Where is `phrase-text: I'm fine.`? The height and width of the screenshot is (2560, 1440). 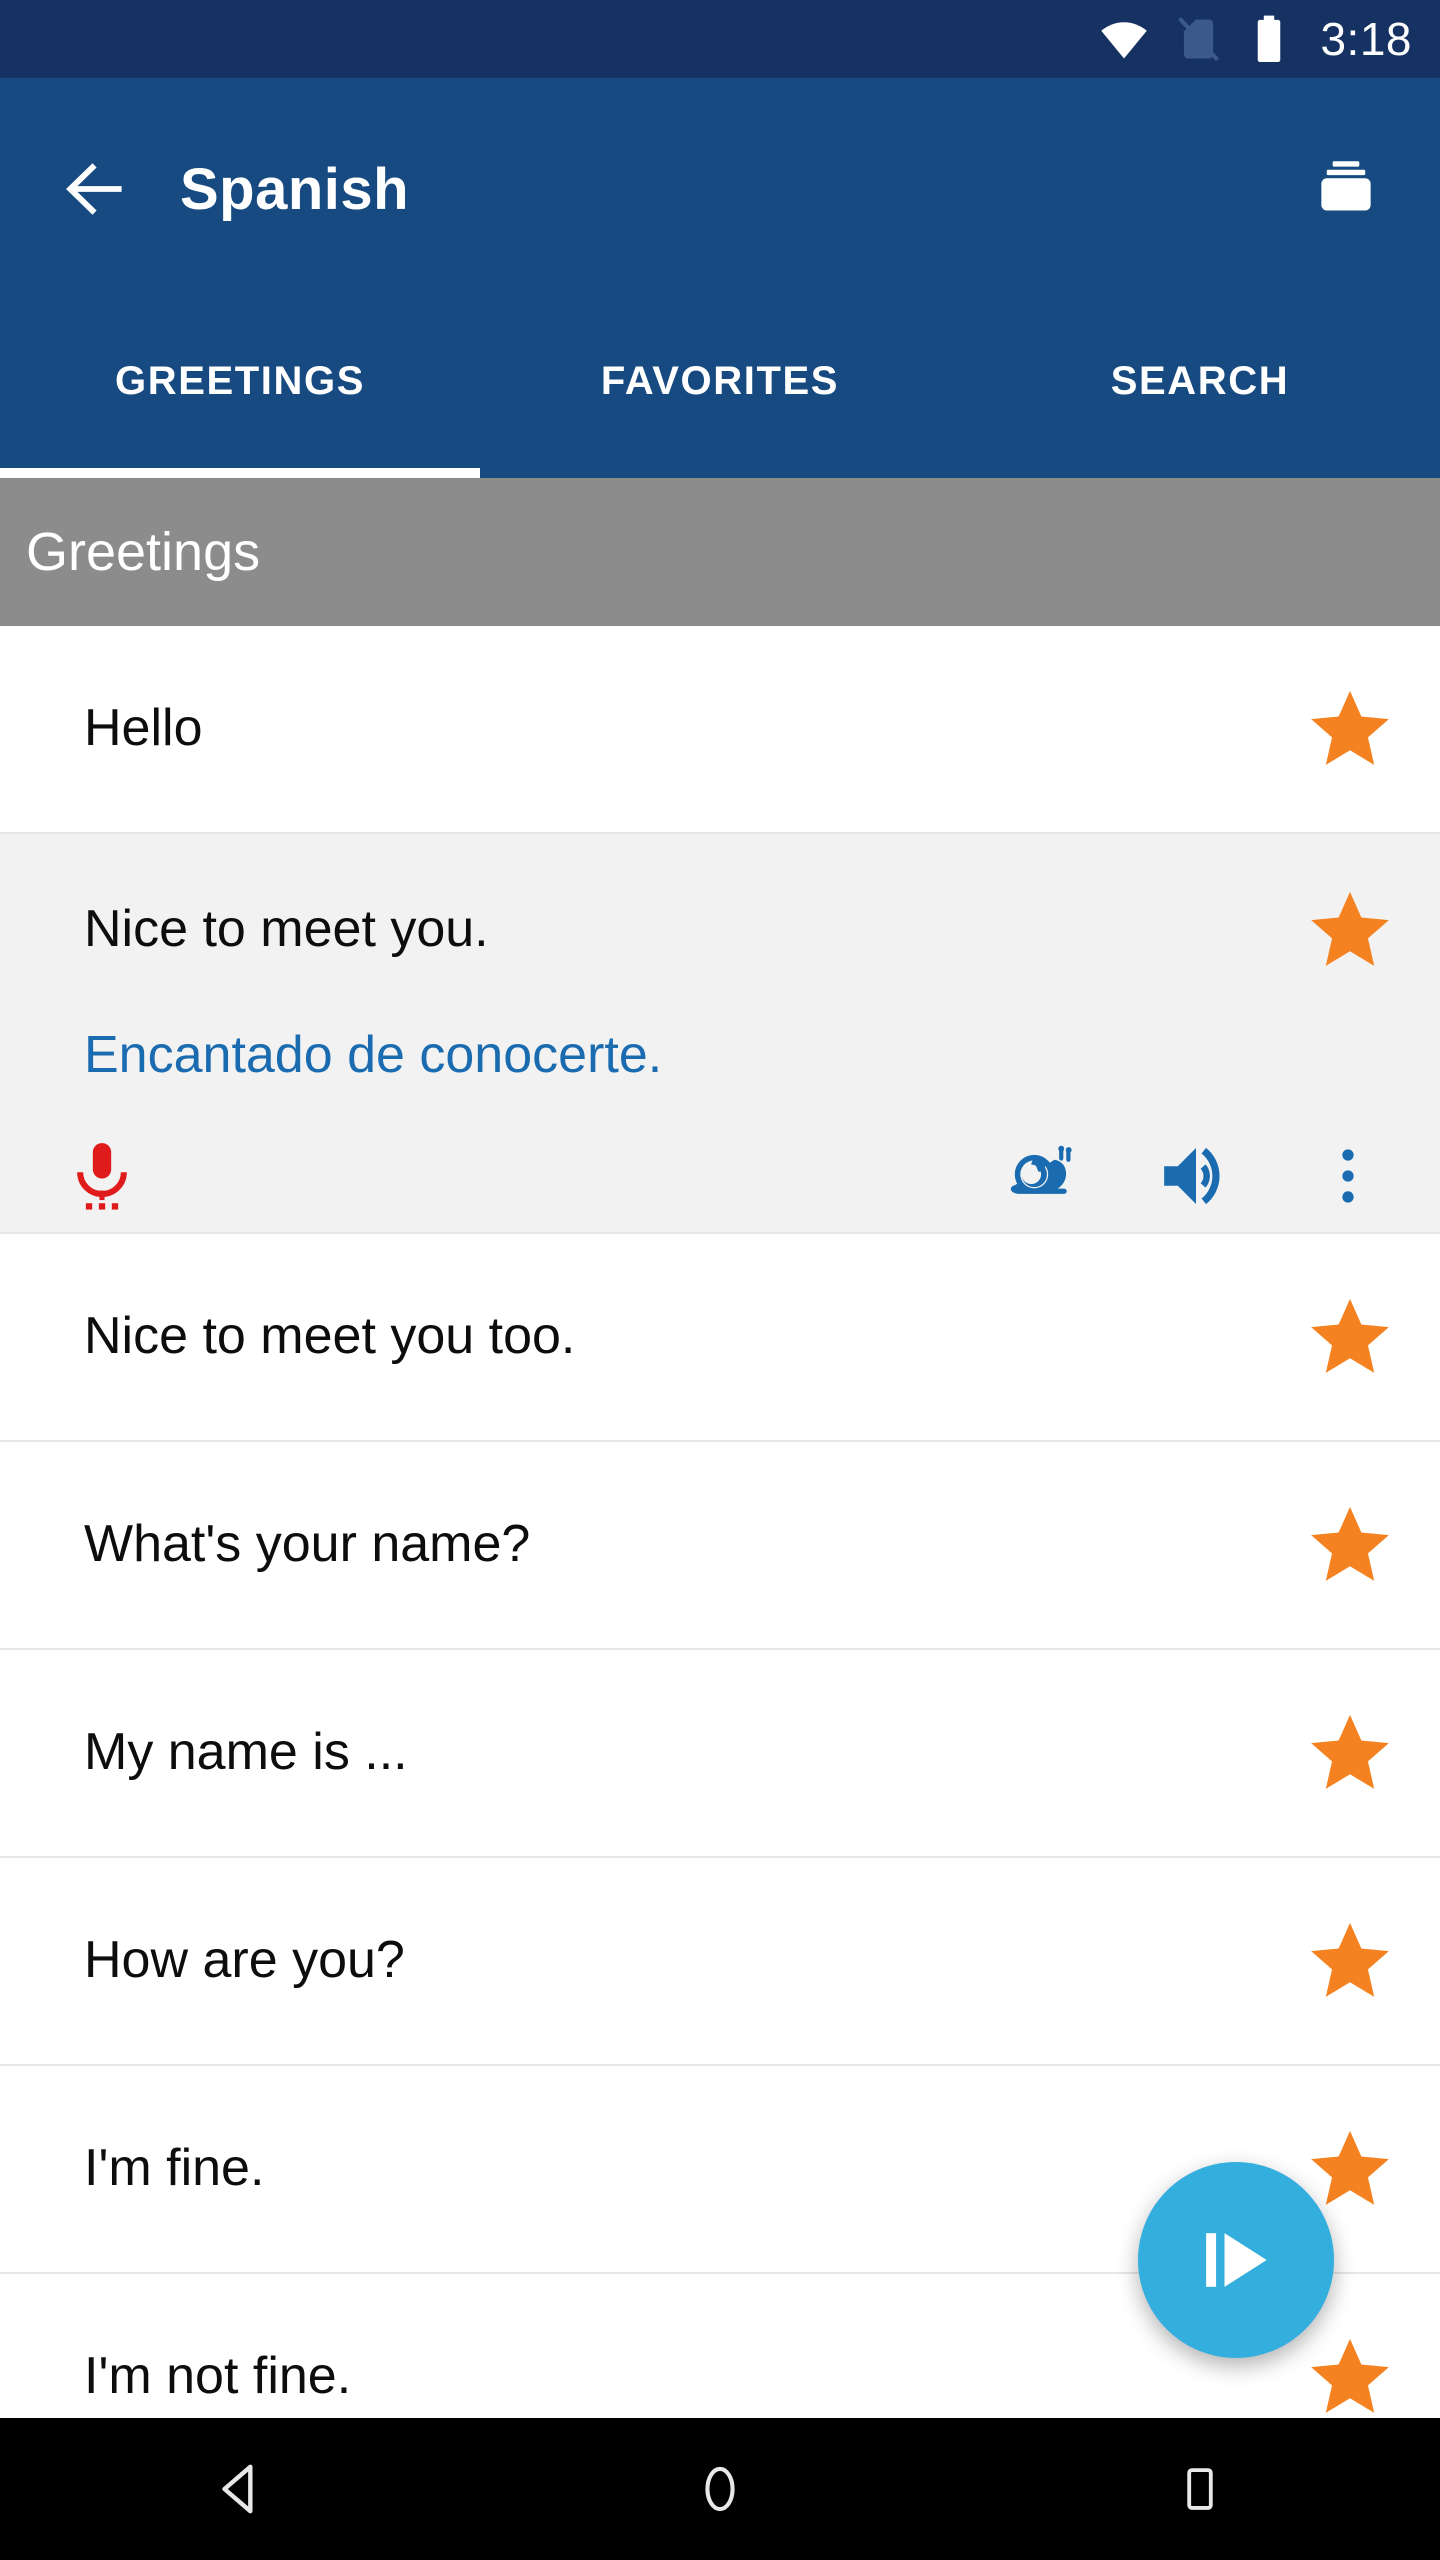
phrase-text: I'm fine. is located at coordinates (174, 2167).